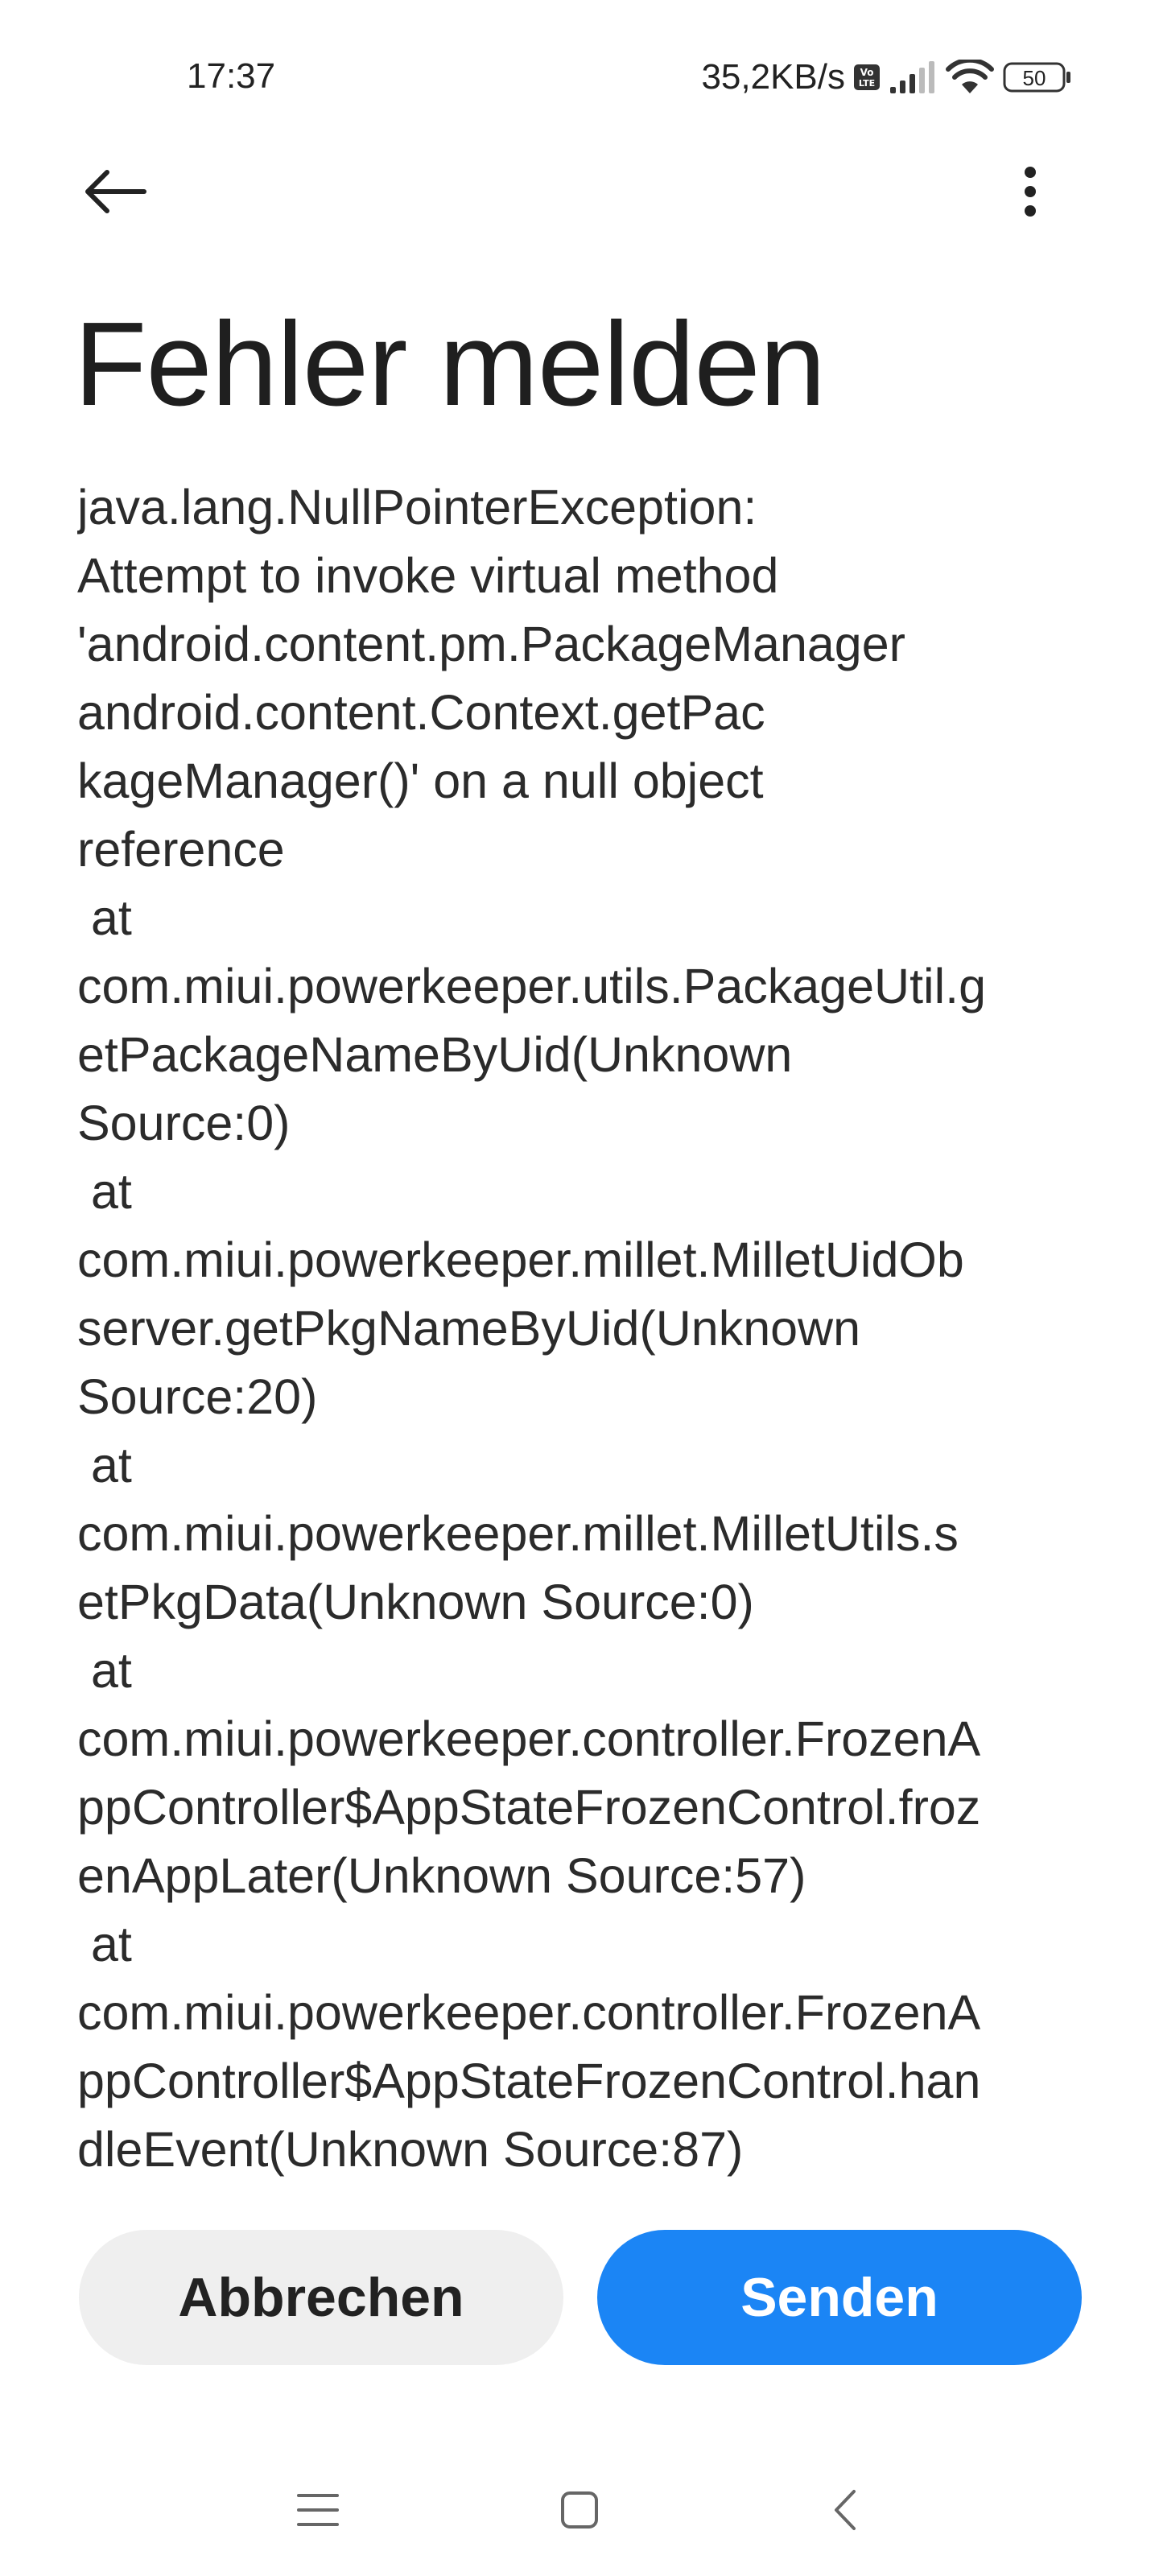 This screenshot has width=1159, height=2576. What do you see at coordinates (491, 644) in the screenshot?
I see `error-line: 'android.content.pm.PackageManager` at bounding box center [491, 644].